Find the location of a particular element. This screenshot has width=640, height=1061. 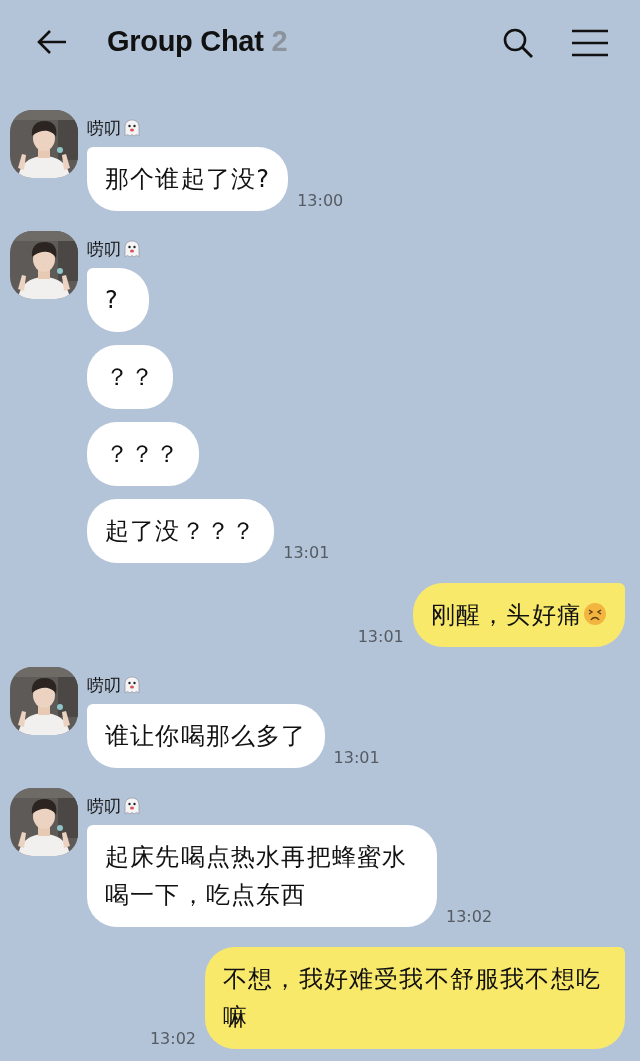

search-icon is located at coordinates (518, 42).